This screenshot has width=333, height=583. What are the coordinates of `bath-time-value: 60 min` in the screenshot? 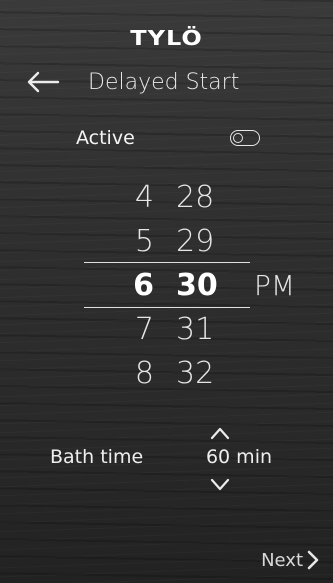 It's located at (239, 457).